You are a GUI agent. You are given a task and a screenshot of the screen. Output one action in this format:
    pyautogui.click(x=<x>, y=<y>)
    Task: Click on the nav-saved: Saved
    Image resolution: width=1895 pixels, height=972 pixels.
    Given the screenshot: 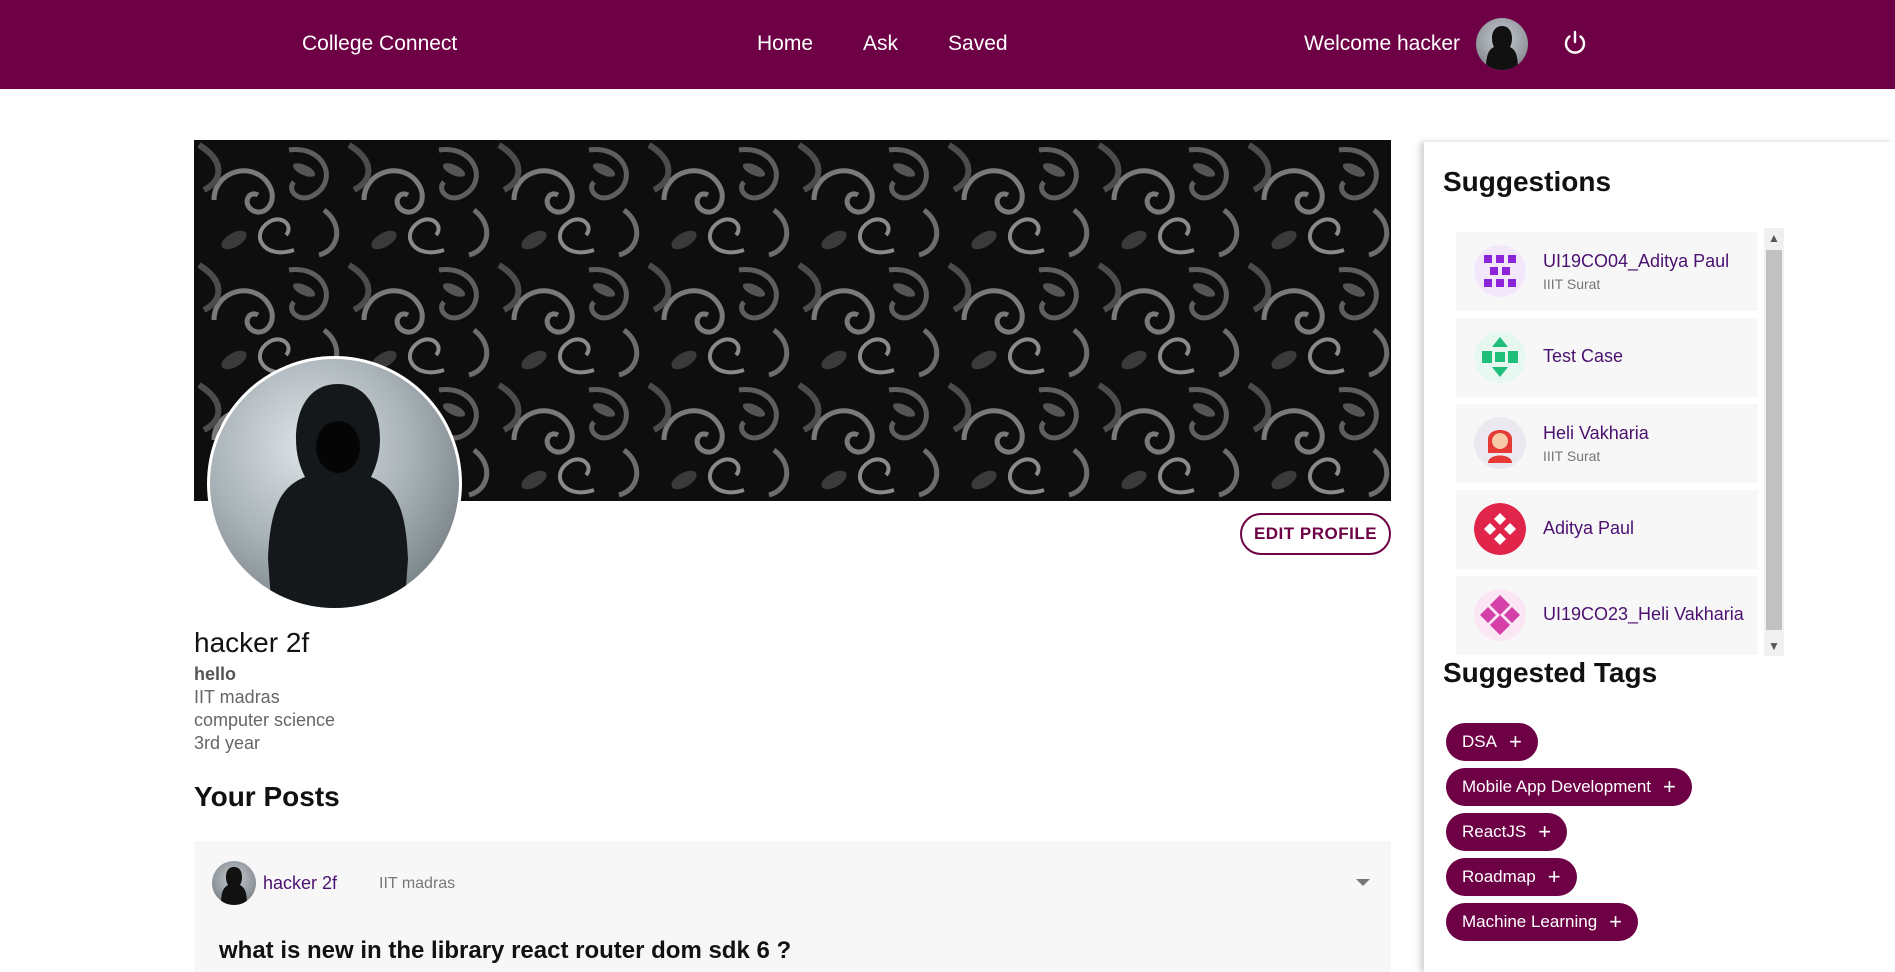 What is the action you would take?
    pyautogui.click(x=978, y=44)
    